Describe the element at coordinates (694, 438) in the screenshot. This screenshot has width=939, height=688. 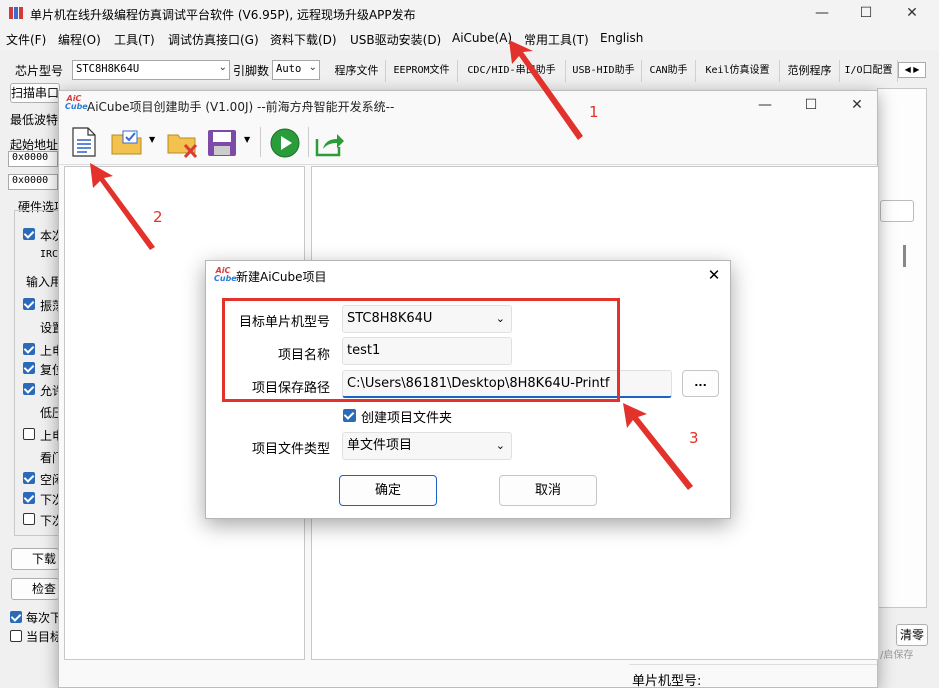
I see `annotation-number-3: 3` at that location.